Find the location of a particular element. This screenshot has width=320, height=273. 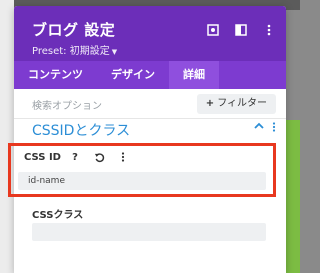

filter-button: + フィルター is located at coordinates (236, 104).